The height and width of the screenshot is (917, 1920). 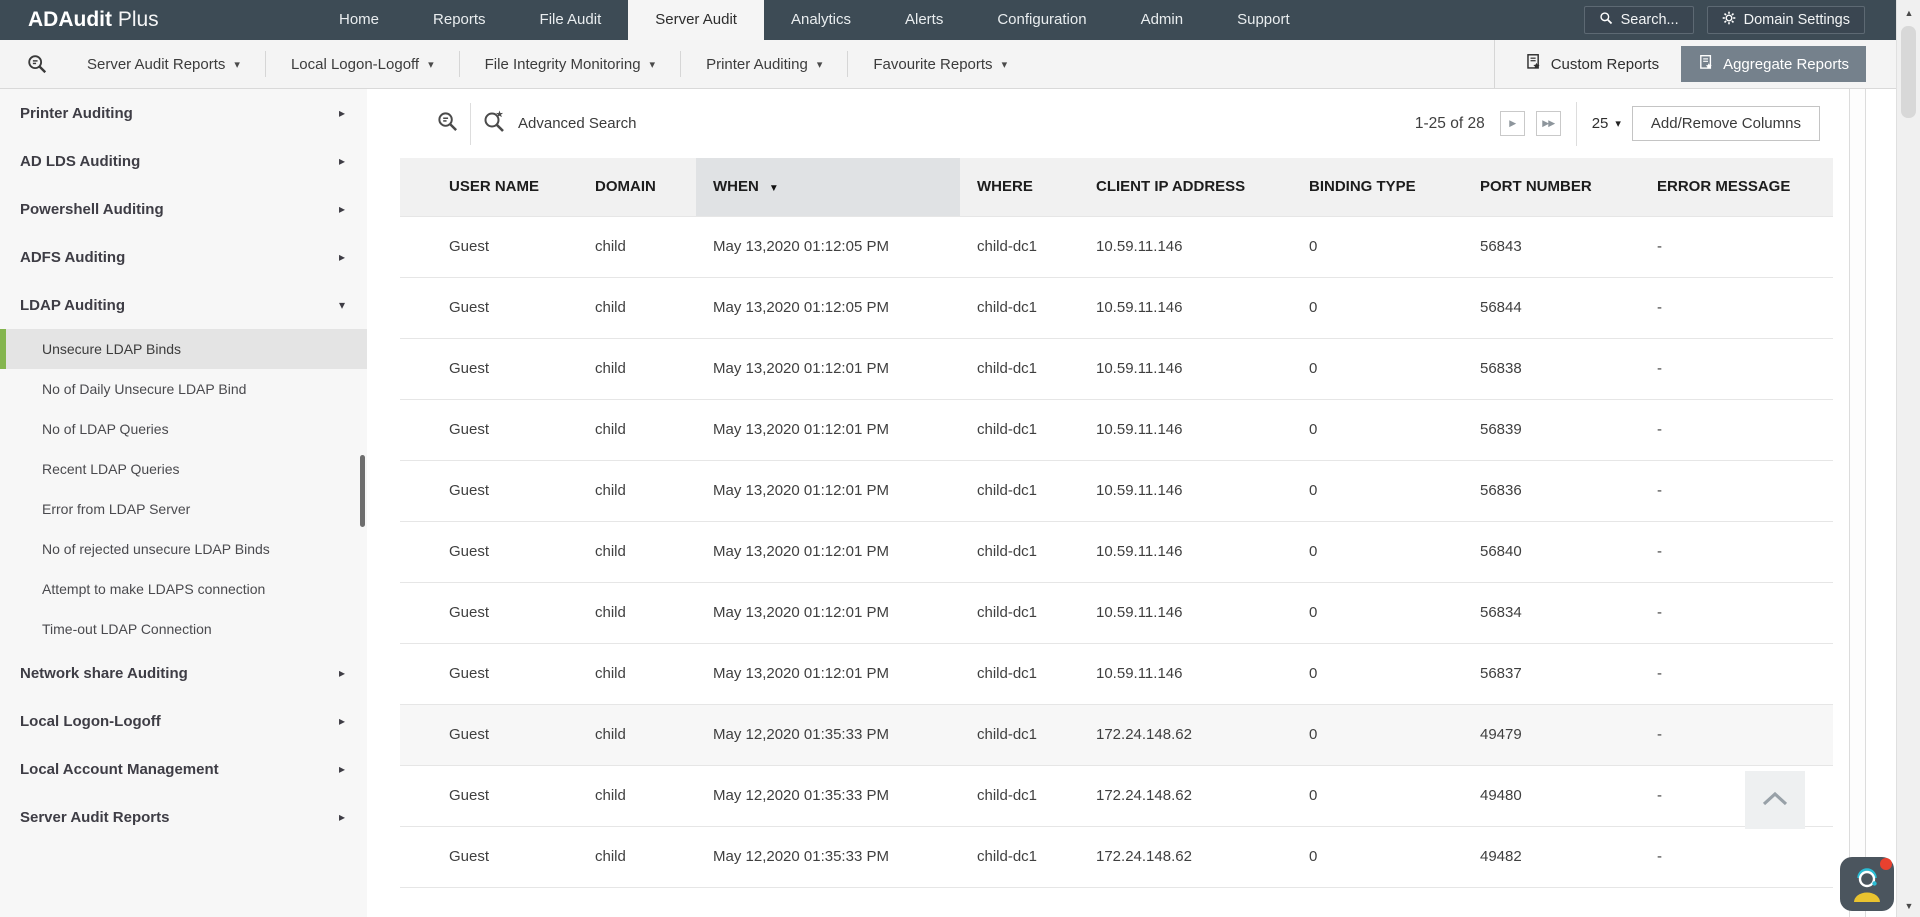 What do you see at coordinates (1182, 795) in the screenshot?
I see `table-cell: 172.24.148.62` at bounding box center [1182, 795].